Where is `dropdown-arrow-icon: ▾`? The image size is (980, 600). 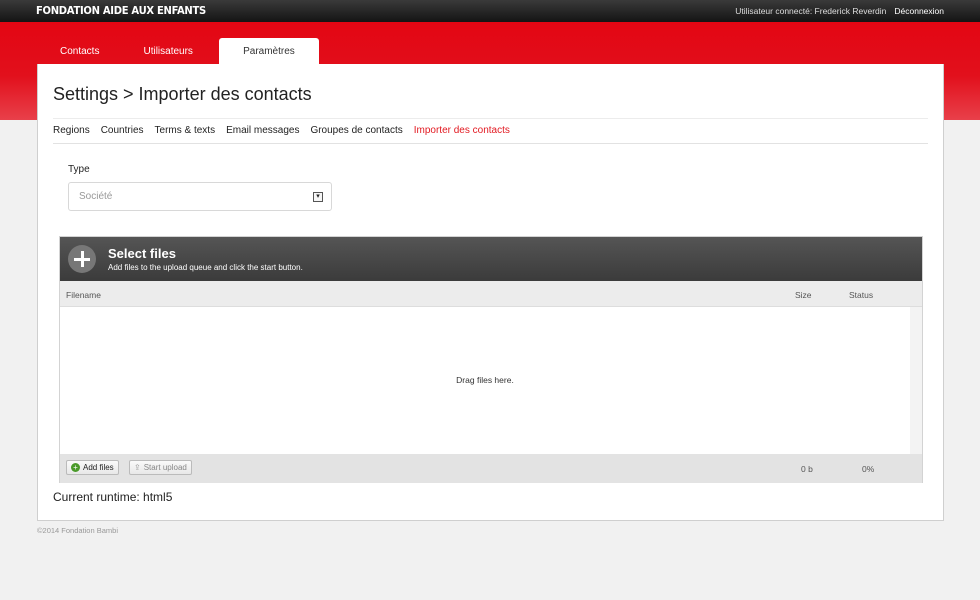 dropdown-arrow-icon: ▾ is located at coordinates (318, 197).